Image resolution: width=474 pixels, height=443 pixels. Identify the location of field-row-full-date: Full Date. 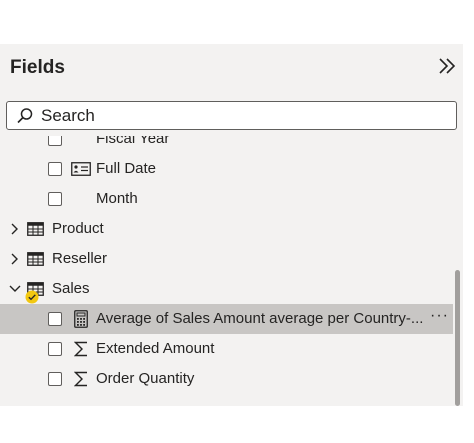
(226, 169).